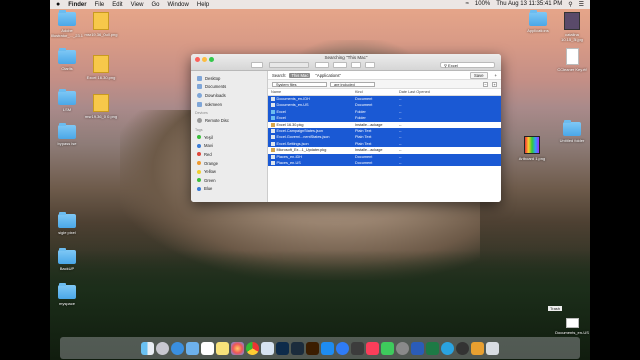 The width and height of the screenshot is (640, 360). What do you see at coordinates (384, 84) in the screenshot?
I see `search-criteria-row: System files are included − +` at bounding box center [384, 84].